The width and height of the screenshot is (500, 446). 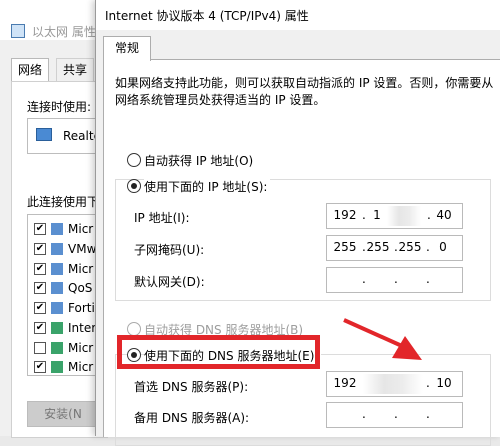 What do you see at coordinates (18, 31) in the screenshot?
I see `network-adapter-icon` at bounding box center [18, 31].